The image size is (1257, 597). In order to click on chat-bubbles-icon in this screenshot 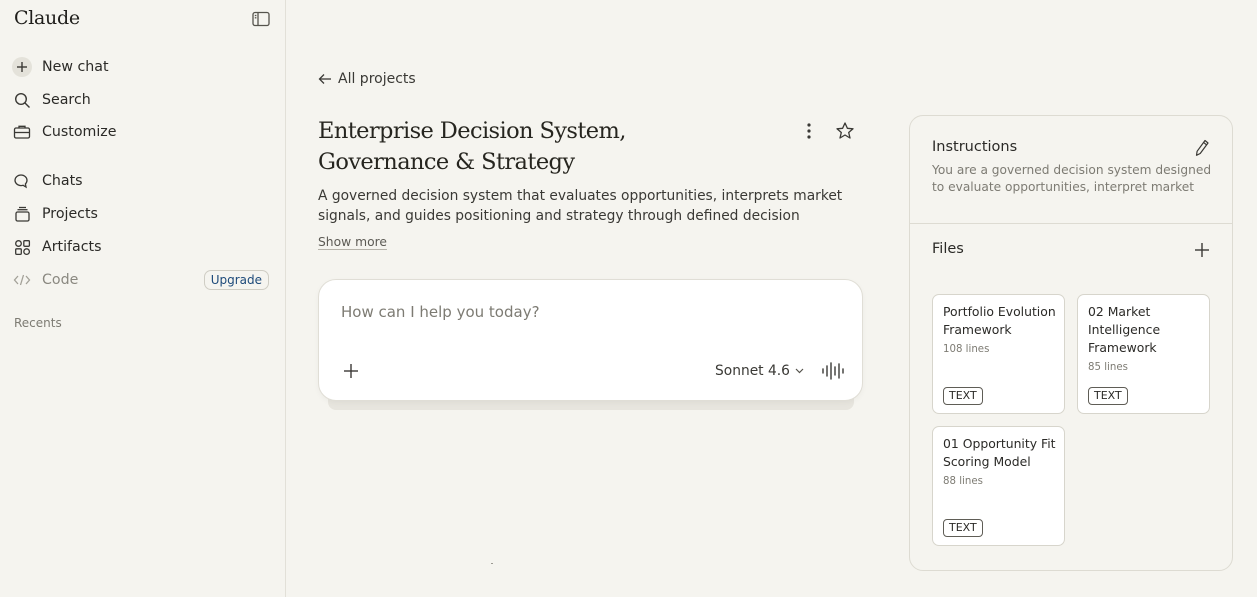, I will do `click(22, 181)`.